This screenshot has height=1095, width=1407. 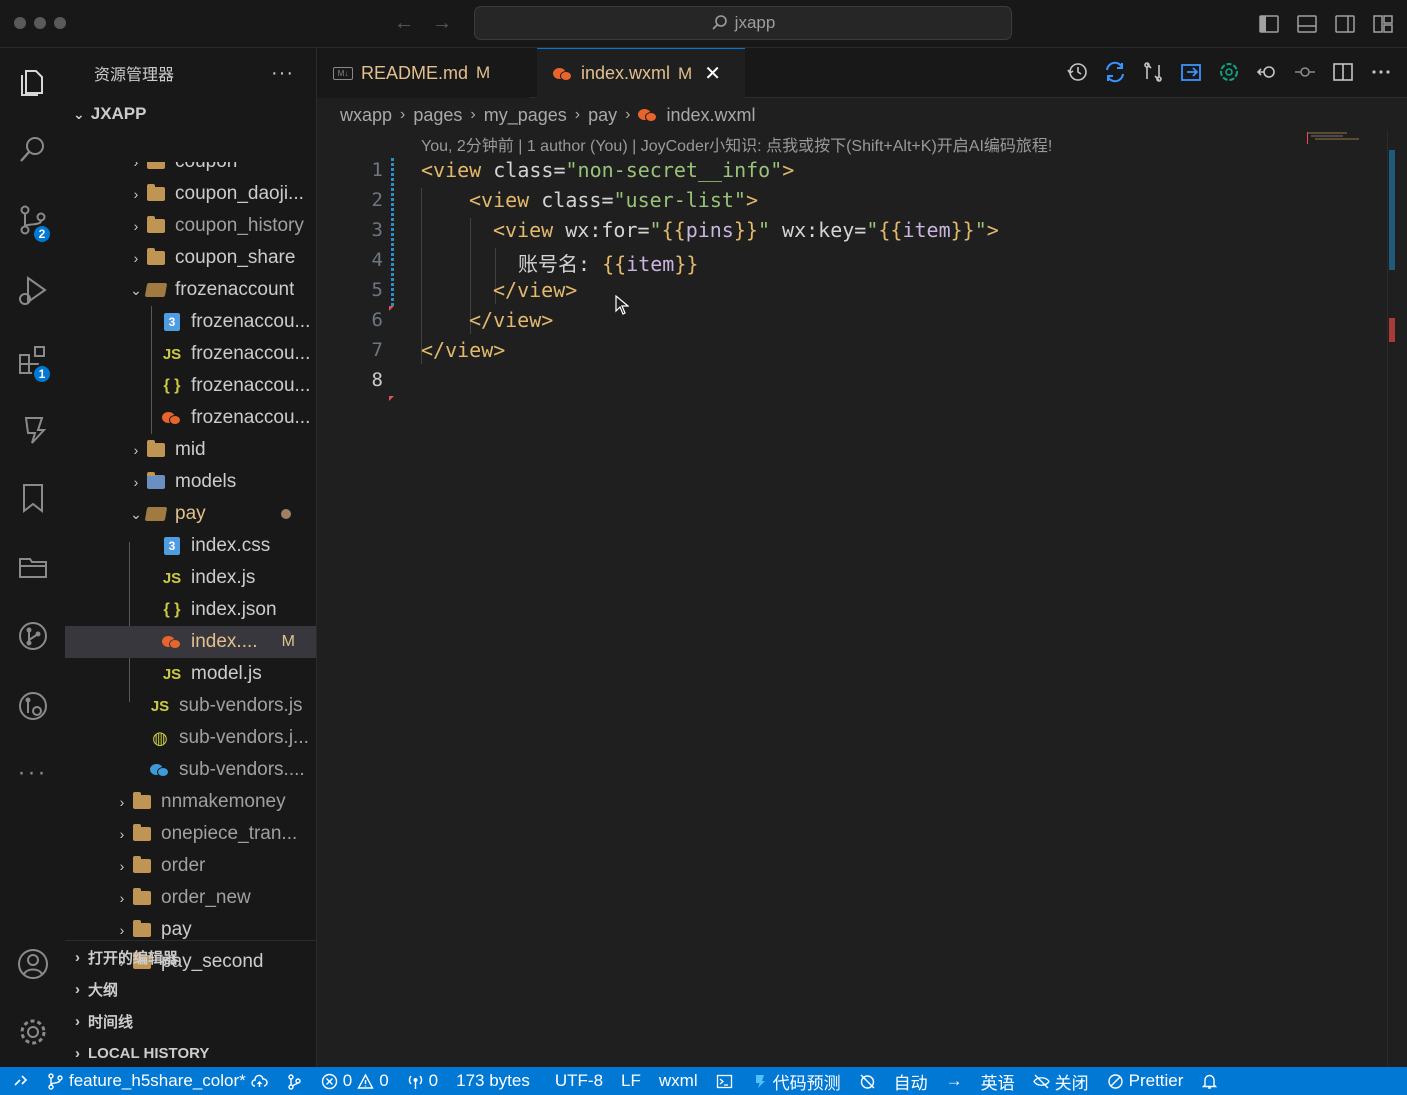 I want to click on tree-file-sub-vendors-js: JS sub-vendors.js, so click(x=190, y=706).